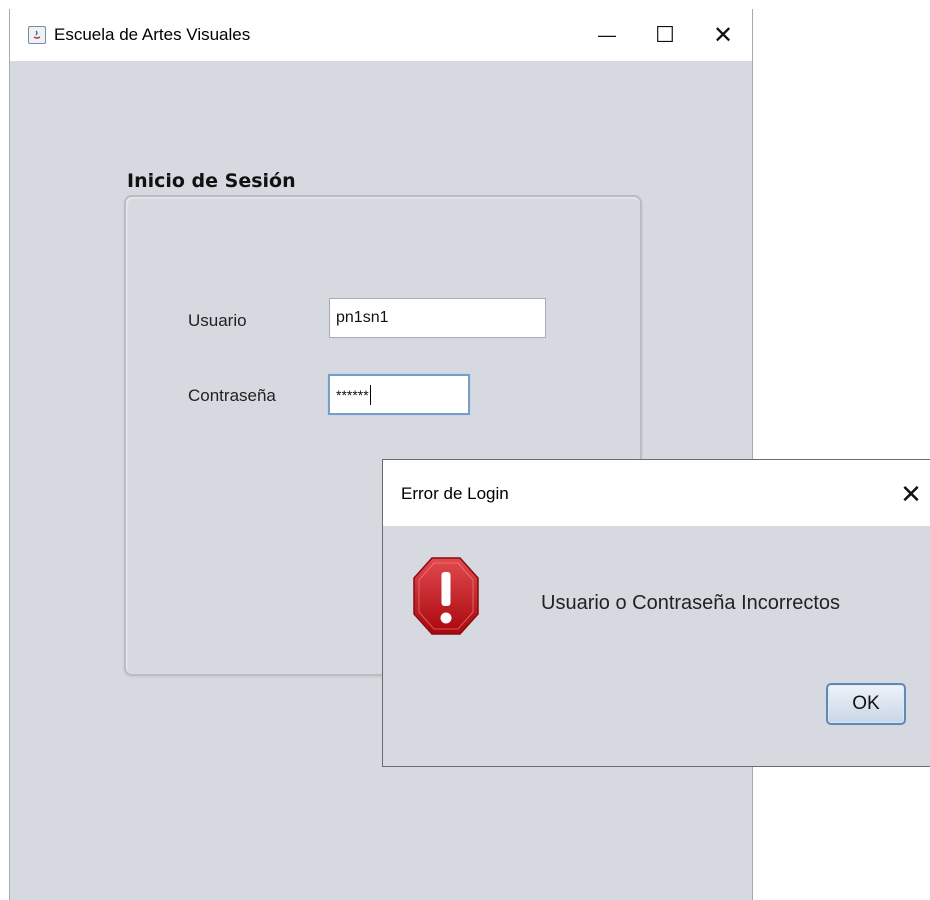 Image resolution: width=930 pixels, height=900 pixels. Describe the element at coordinates (446, 596) in the screenshot. I see `error-stop-icon` at that location.